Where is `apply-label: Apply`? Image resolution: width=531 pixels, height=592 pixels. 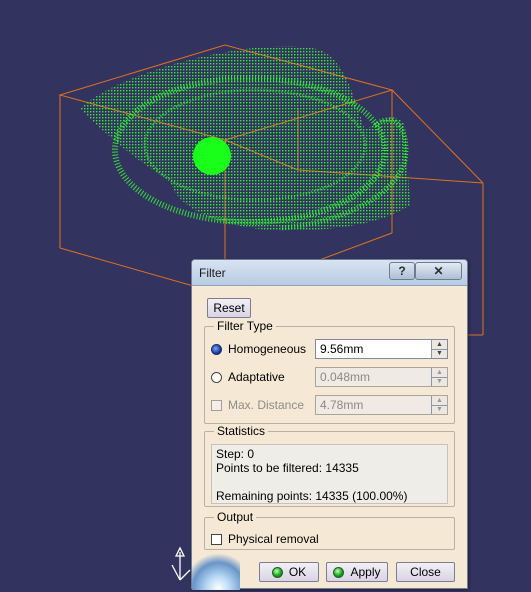
apply-label: Apply is located at coordinates (365, 572).